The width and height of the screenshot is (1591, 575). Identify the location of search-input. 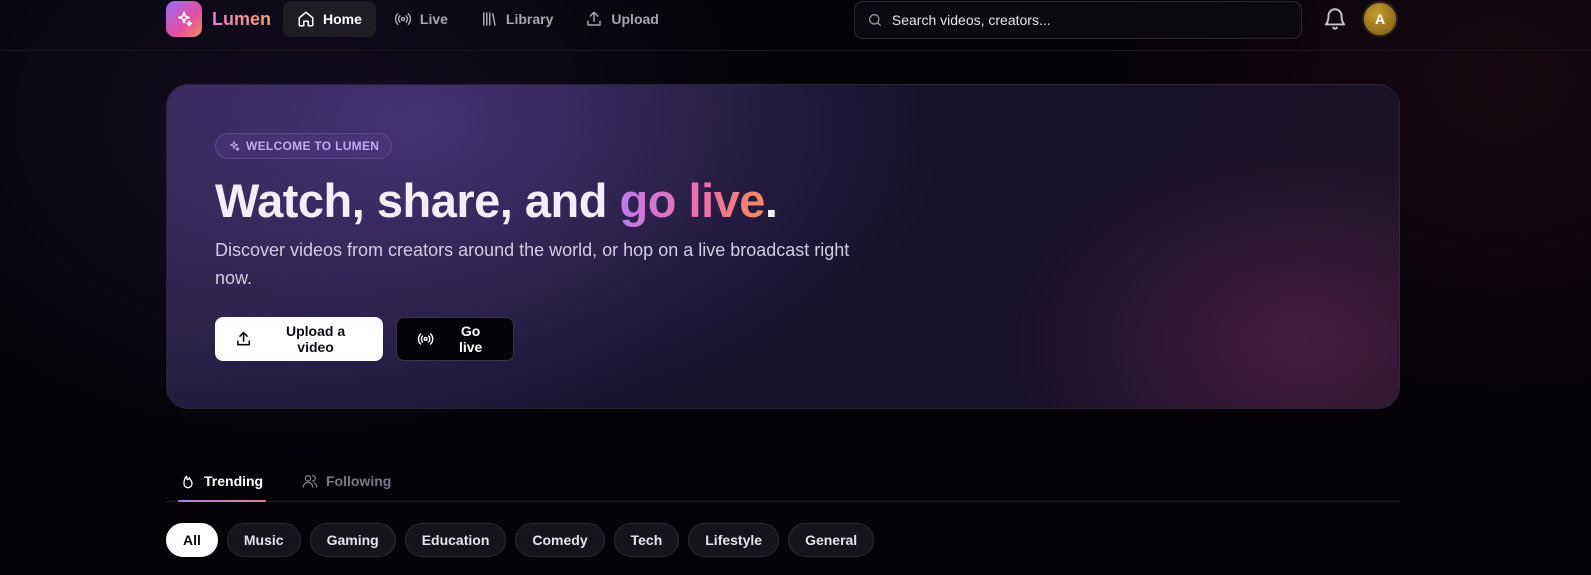
(1090, 20).